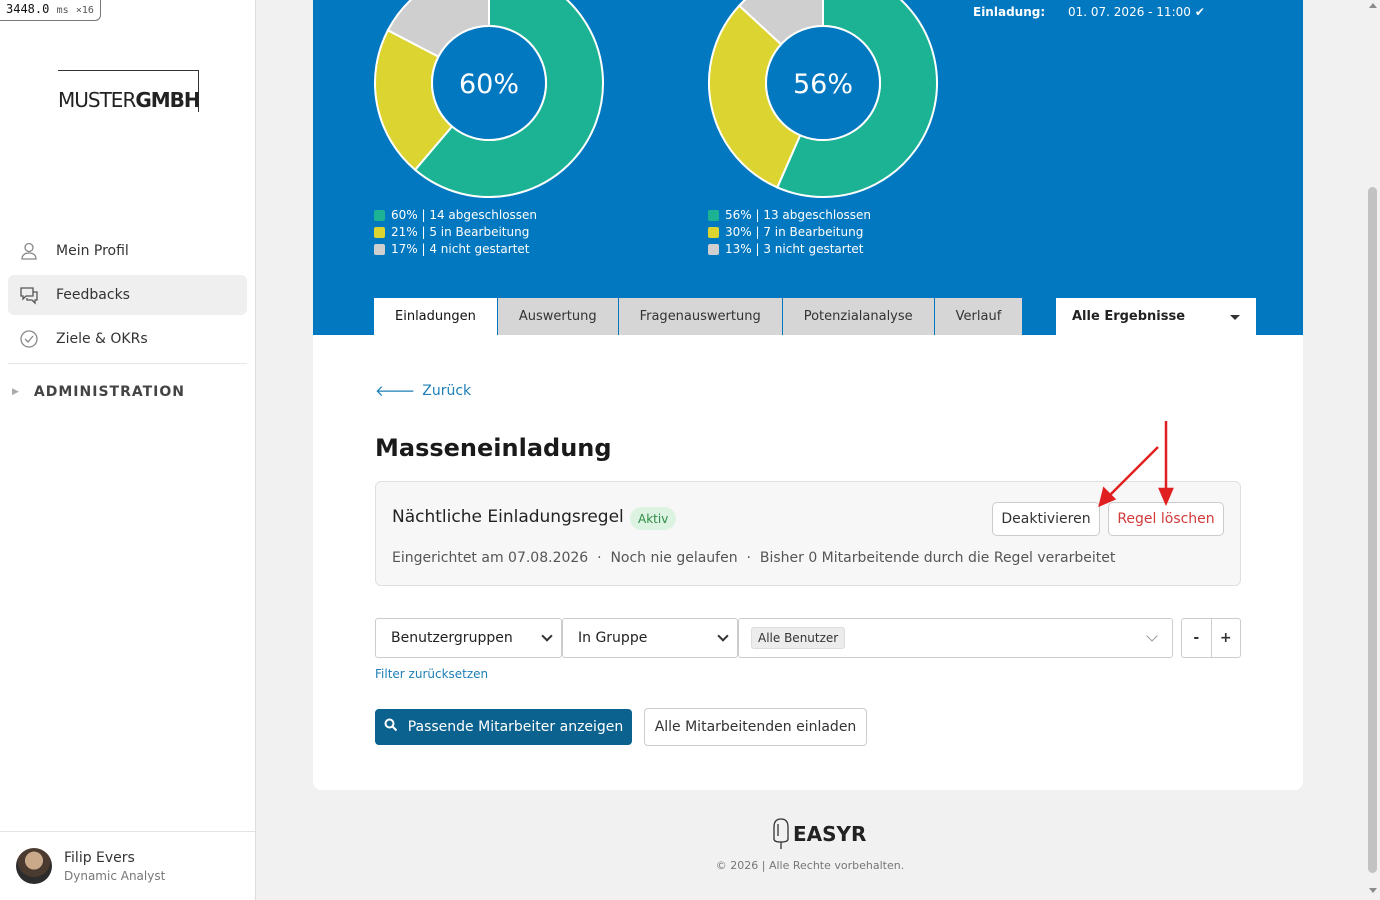 This screenshot has width=1380, height=900. I want to click on page-scrollbar, so click(1372, 450).